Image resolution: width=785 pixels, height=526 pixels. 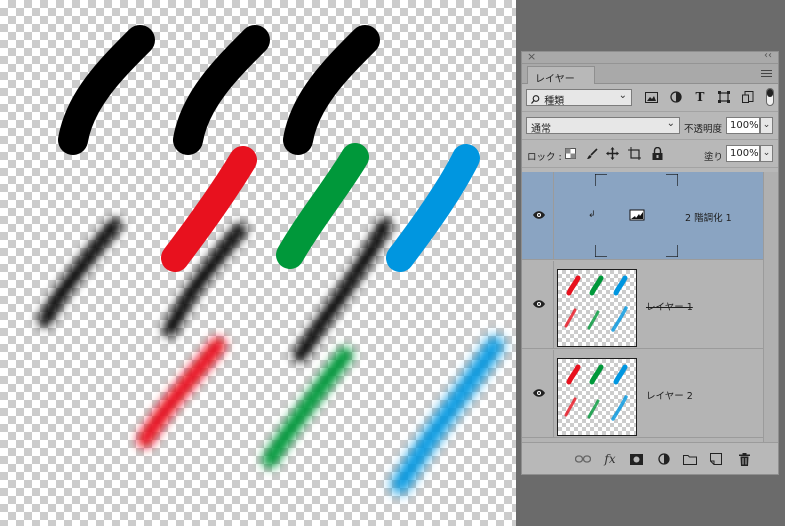 I want to click on fx-icon: fx, so click(x=610, y=459).